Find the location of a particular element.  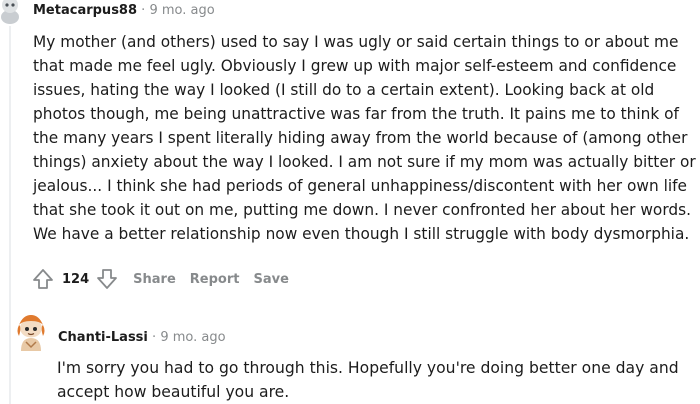

downvote-button is located at coordinates (107, 279).